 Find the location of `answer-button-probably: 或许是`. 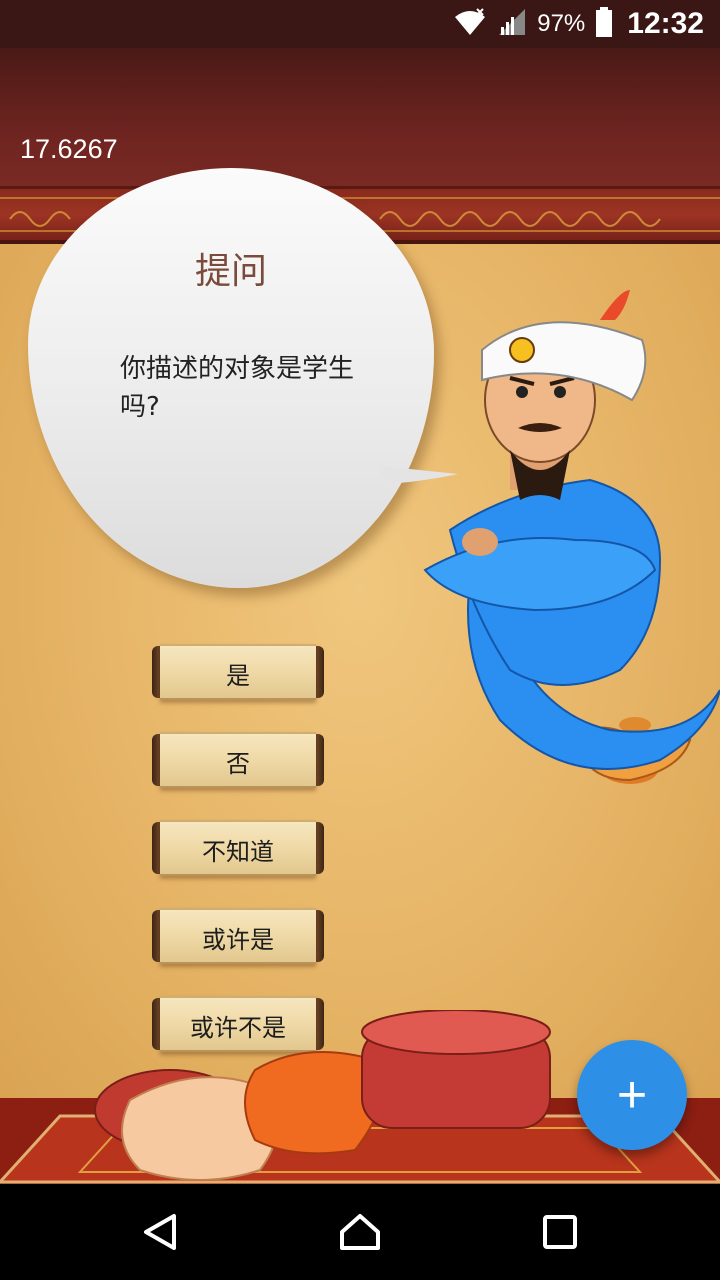

answer-button-probably: 或许是 is located at coordinates (238, 936).